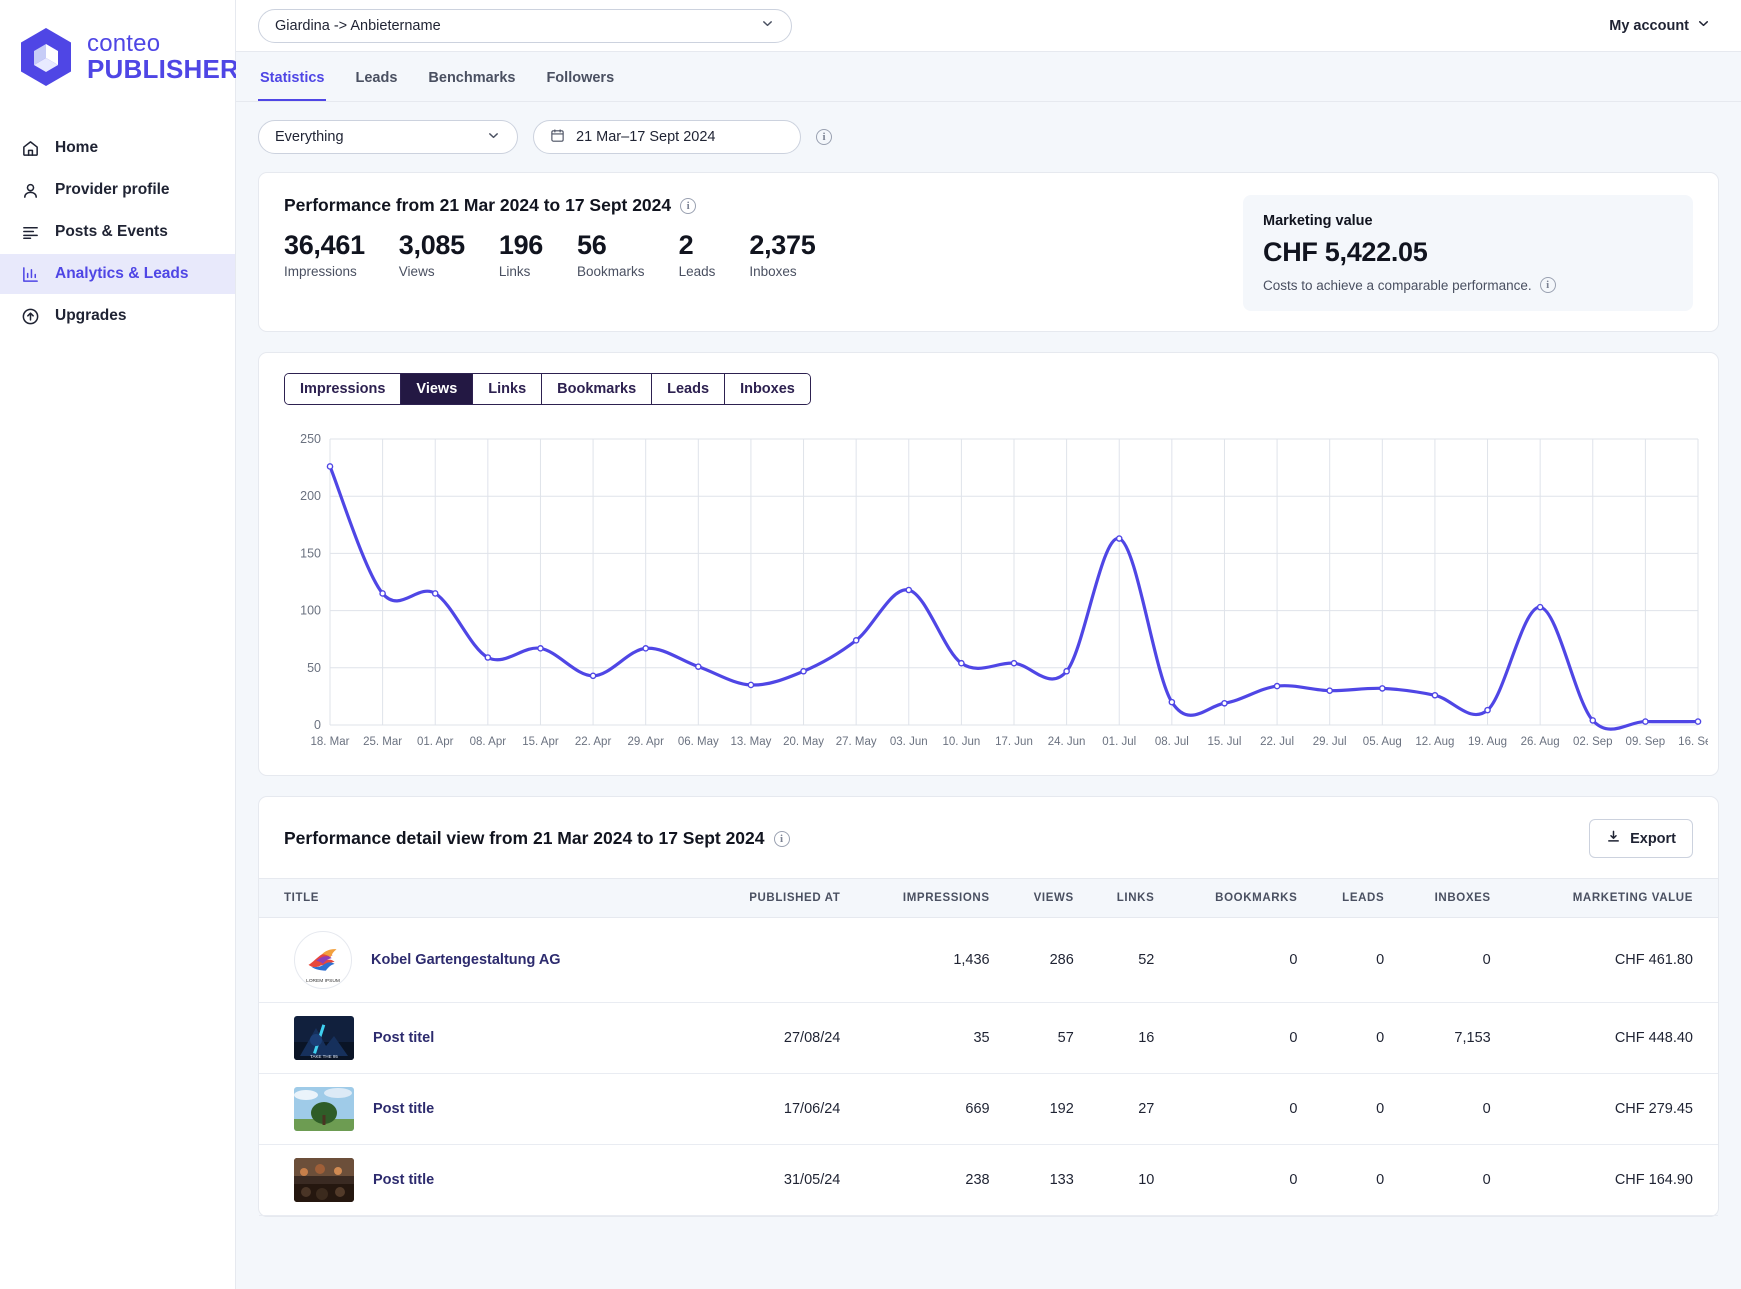 The image size is (1741, 1289). I want to click on kpi-leads: 2 Leads, so click(697, 254).